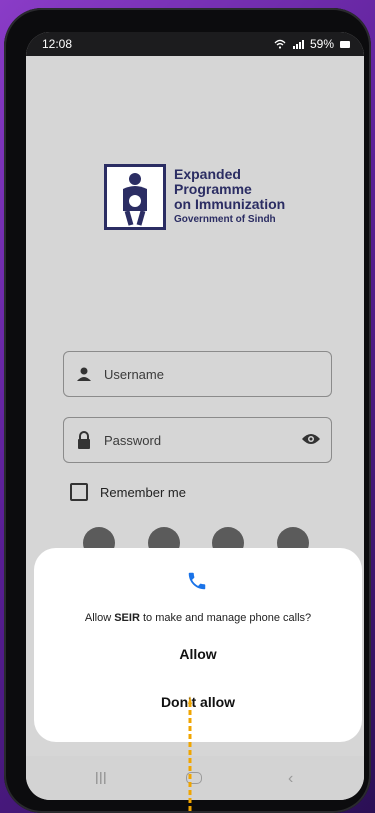 The height and width of the screenshot is (813, 375). Describe the element at coordinates (127, 618) in the screenshot. I see `permission-app-name: SEIR` at that location.